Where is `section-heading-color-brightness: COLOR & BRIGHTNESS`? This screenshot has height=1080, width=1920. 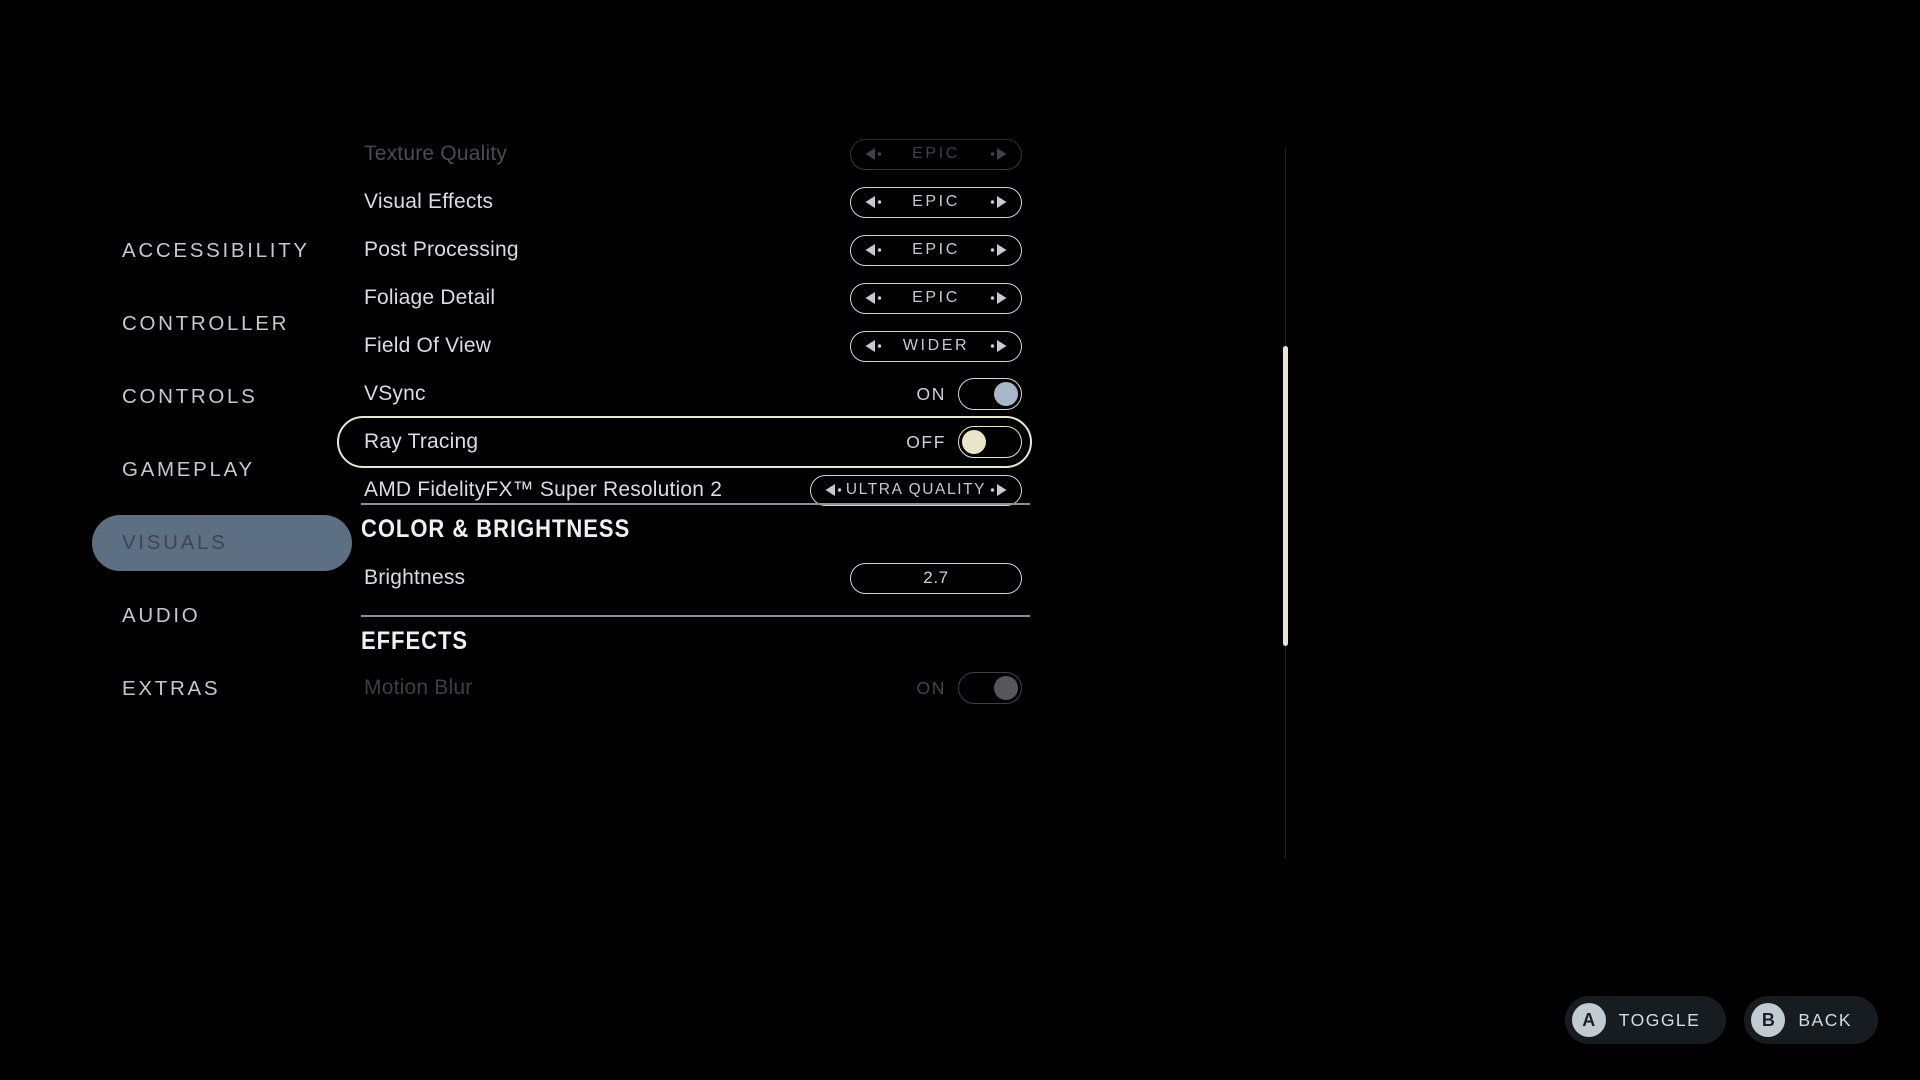
section-heading-color-brightness: COLOR & BRIGHTNESS is located at coordinates (496, 529).